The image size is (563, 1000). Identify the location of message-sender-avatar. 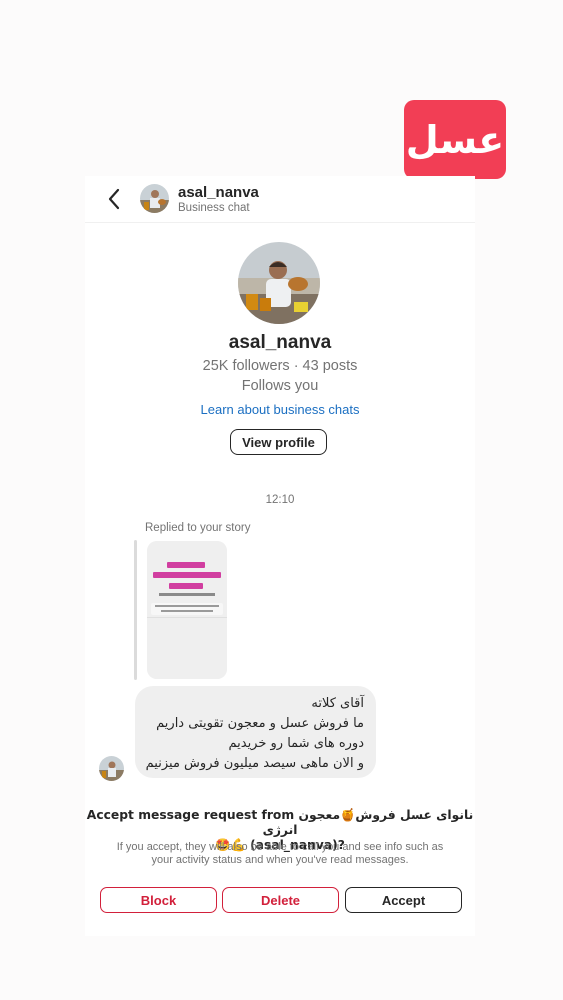
(111, 768).